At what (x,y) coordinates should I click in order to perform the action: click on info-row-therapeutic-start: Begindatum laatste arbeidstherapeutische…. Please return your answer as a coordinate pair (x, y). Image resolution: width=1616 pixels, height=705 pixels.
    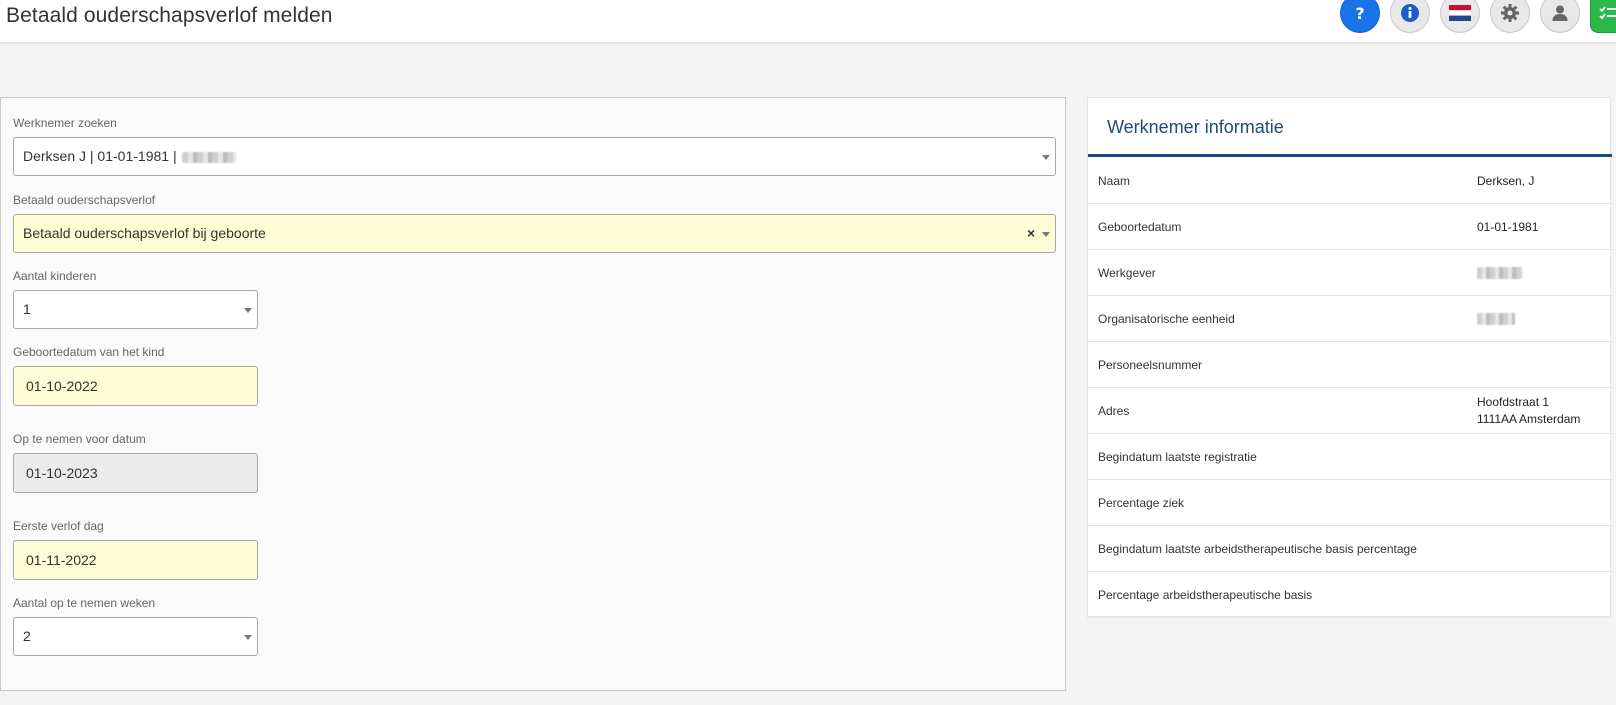
    Looking at the image, I should click on (1350, 549).